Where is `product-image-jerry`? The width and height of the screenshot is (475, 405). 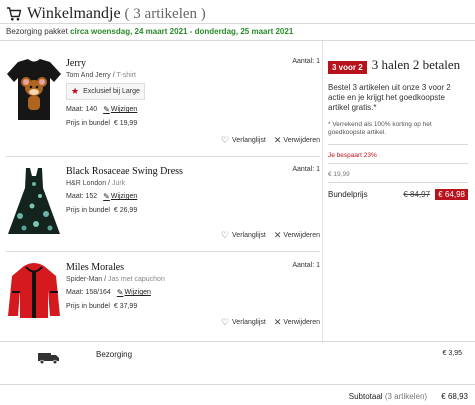 product-image-jerry is located at coordinates (34, 90).